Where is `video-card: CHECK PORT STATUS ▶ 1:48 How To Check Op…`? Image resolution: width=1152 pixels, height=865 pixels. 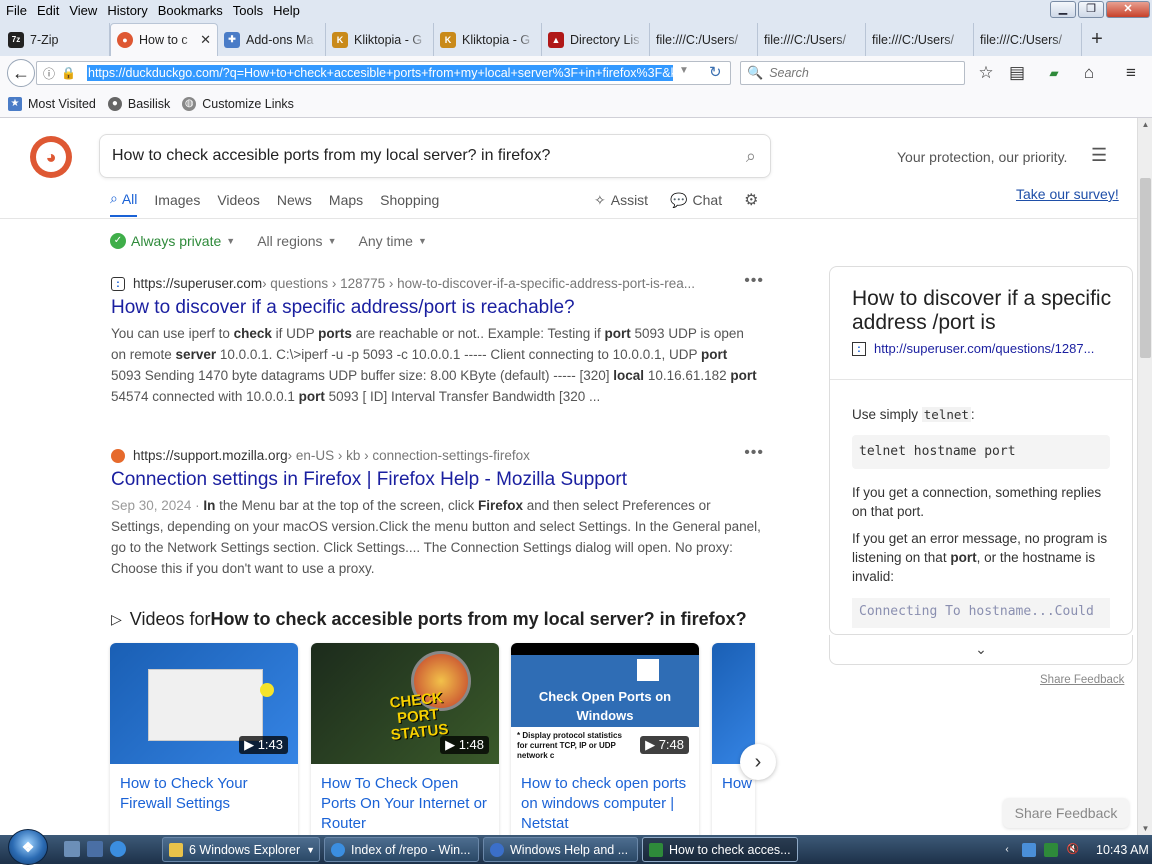 video-card: CHECK PORT STATUS ▶ 1:48 How To Check Op… is located at coordinates (405, 739).